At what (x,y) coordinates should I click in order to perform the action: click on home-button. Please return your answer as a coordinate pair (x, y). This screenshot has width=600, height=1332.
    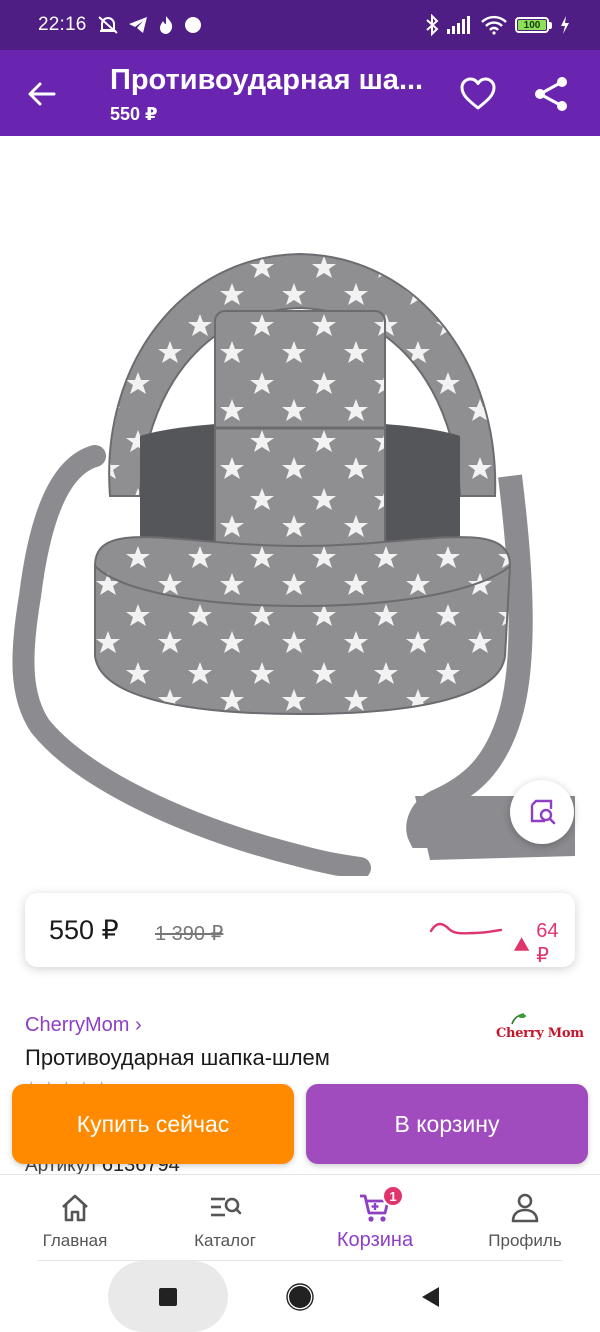
    Looking at the image, I should click on (300, 1296).